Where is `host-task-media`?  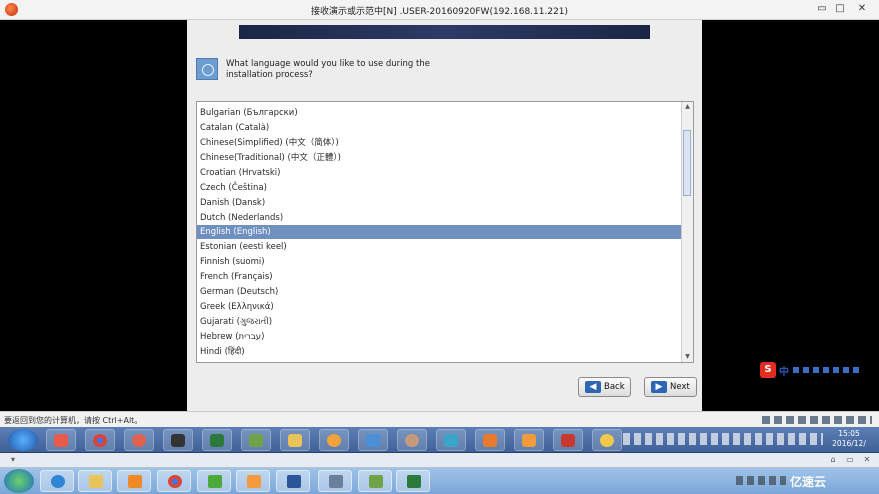 host-task-media is located at coordinates (134, 481).